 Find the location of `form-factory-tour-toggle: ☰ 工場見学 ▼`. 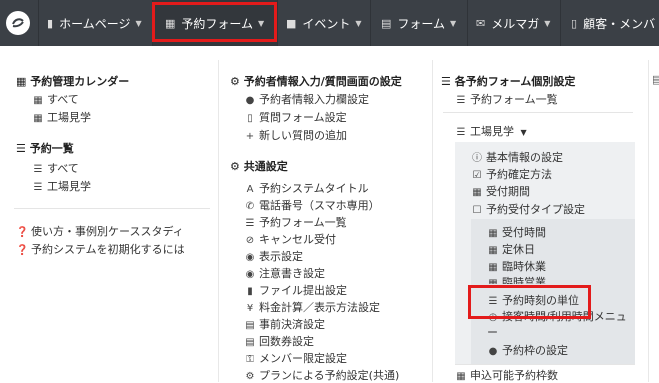

form-factory-tour-toggle: ☰ 工場見学 ▼ is located at coordinates (491, 131).